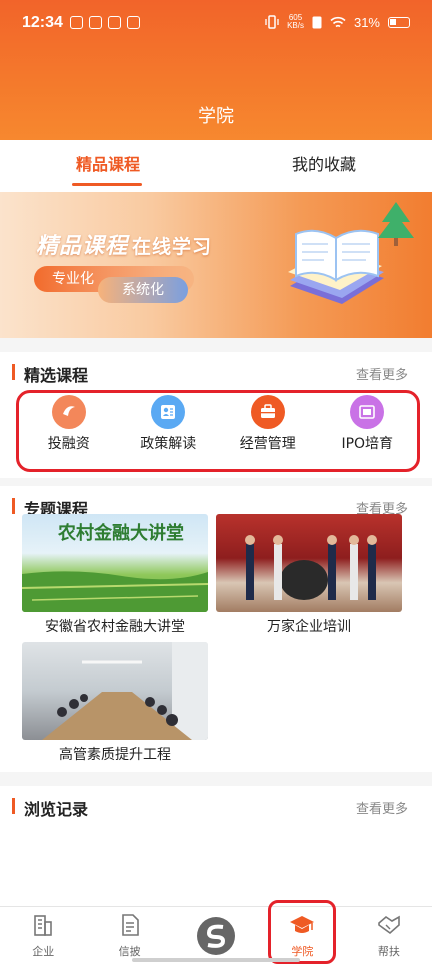 The image size is (432, 964). I want to click on nav-home-logo, so click(216, 935).